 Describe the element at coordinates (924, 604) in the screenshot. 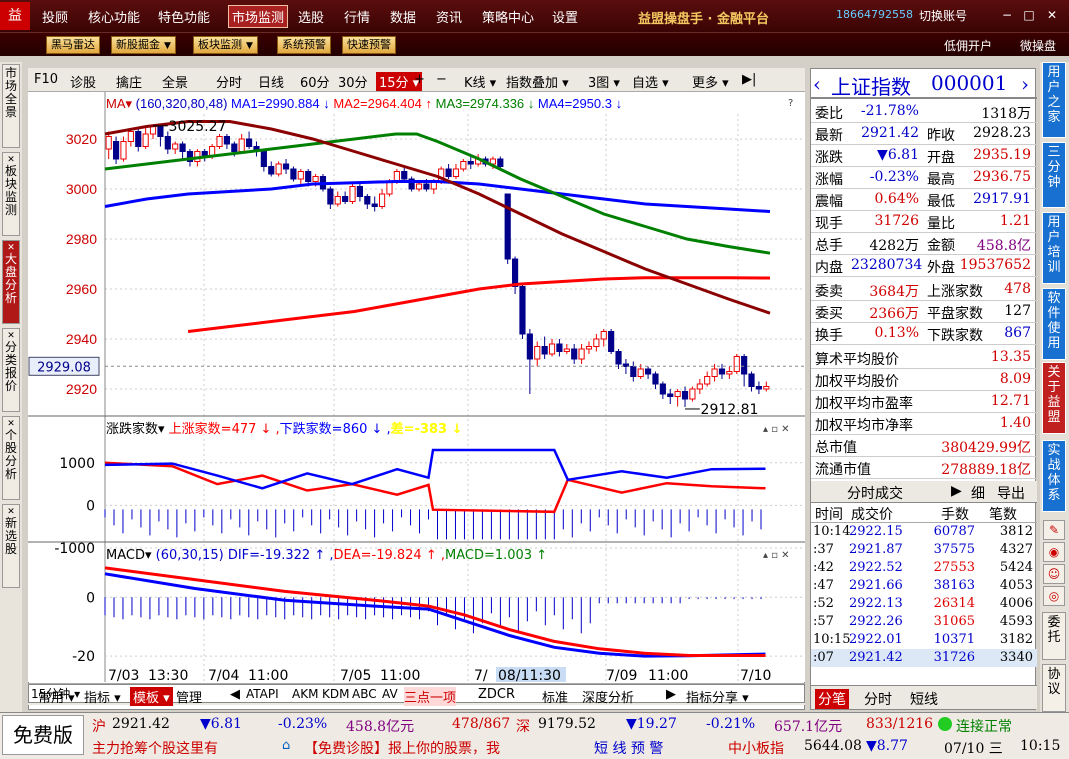

I see `trade-row: :52 2922.13 26314 4006` at that location.